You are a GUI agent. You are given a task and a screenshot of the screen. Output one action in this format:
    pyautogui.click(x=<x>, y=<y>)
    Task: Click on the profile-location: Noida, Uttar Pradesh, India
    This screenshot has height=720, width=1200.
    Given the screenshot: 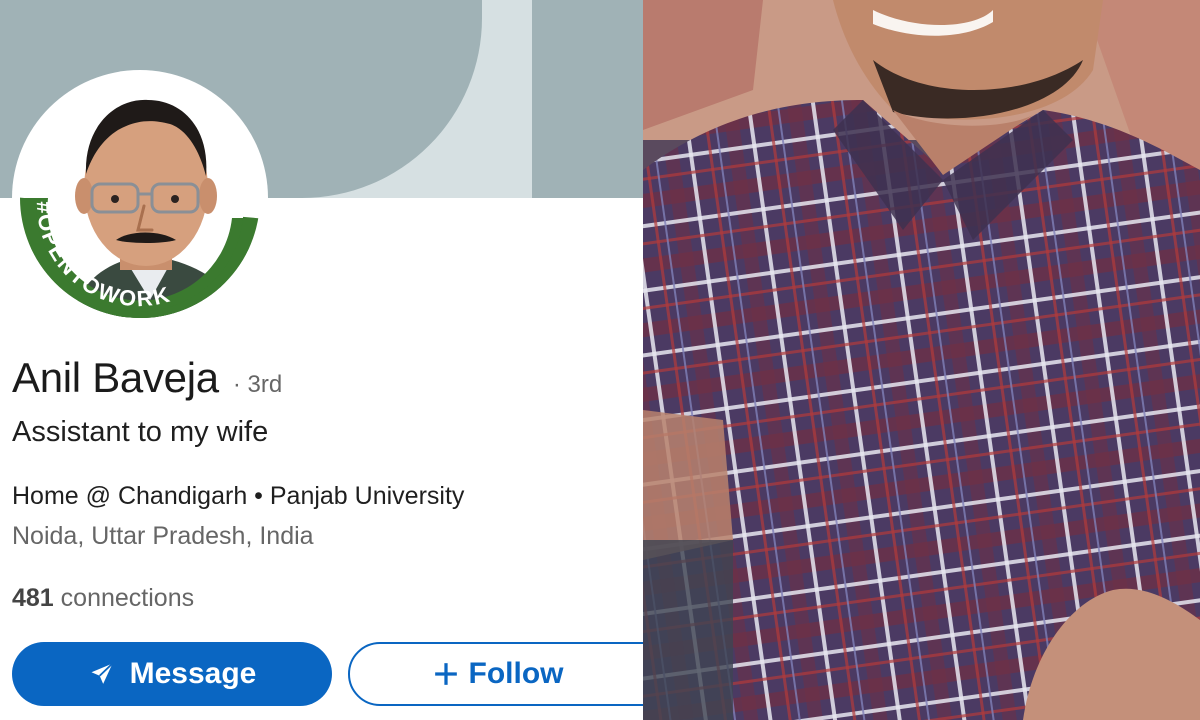 What is the action you would take?
    pyautogui.click(x=163, y=536)
    